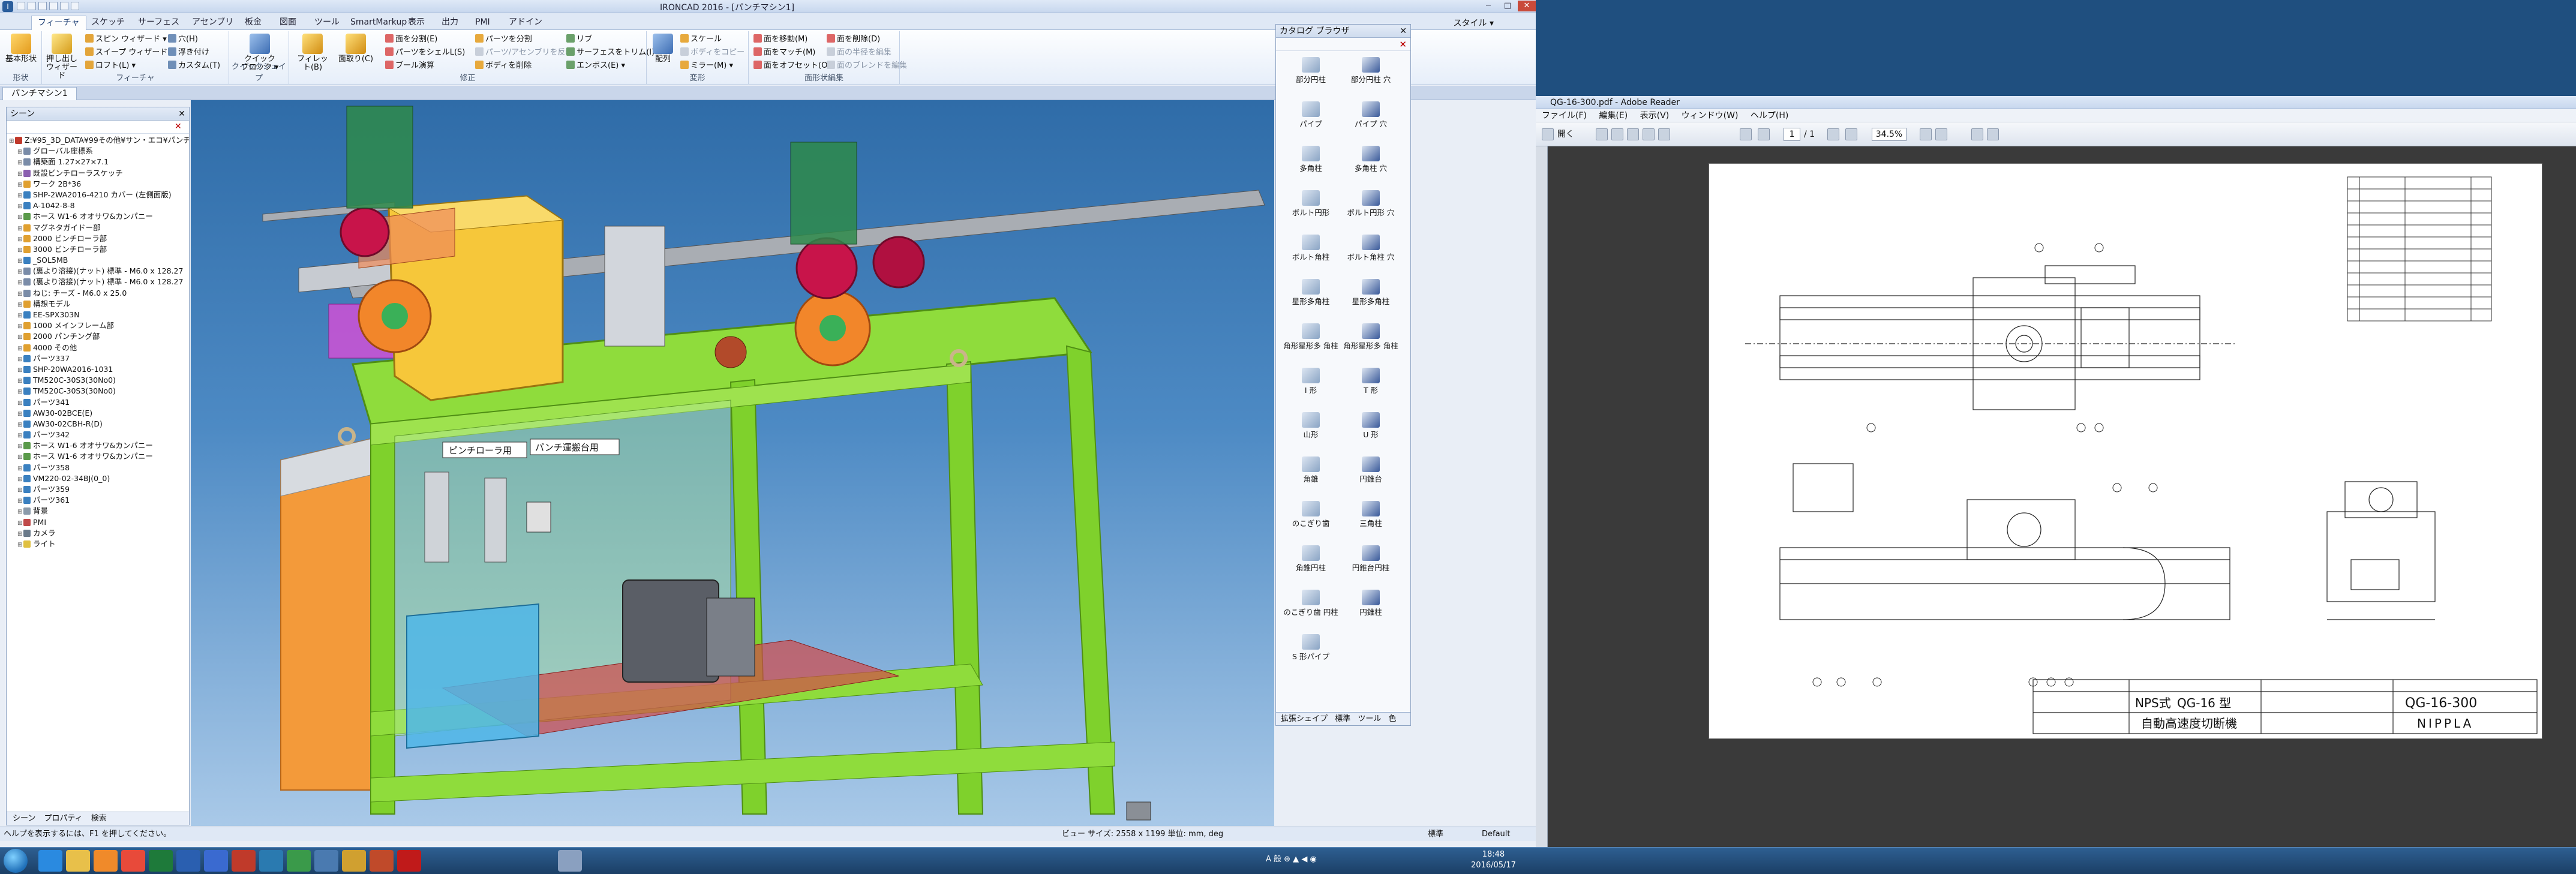  What do you see at coordinates (126, 40) in the screenshot?
I see `spin-wizard-button: スピン ウィザード ▾` at bounding box center [126, 40].